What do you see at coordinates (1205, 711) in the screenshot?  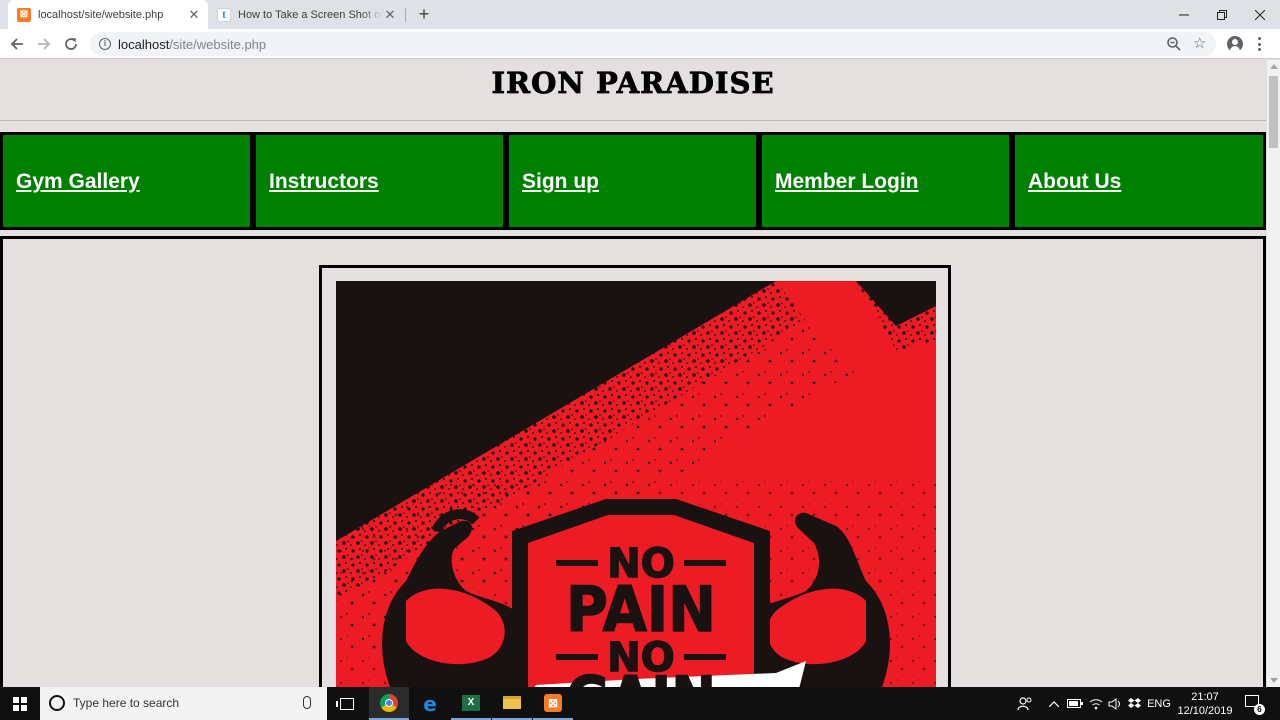 I see `clock-date: 12/10/2019` at bounding box center [1205, 711].